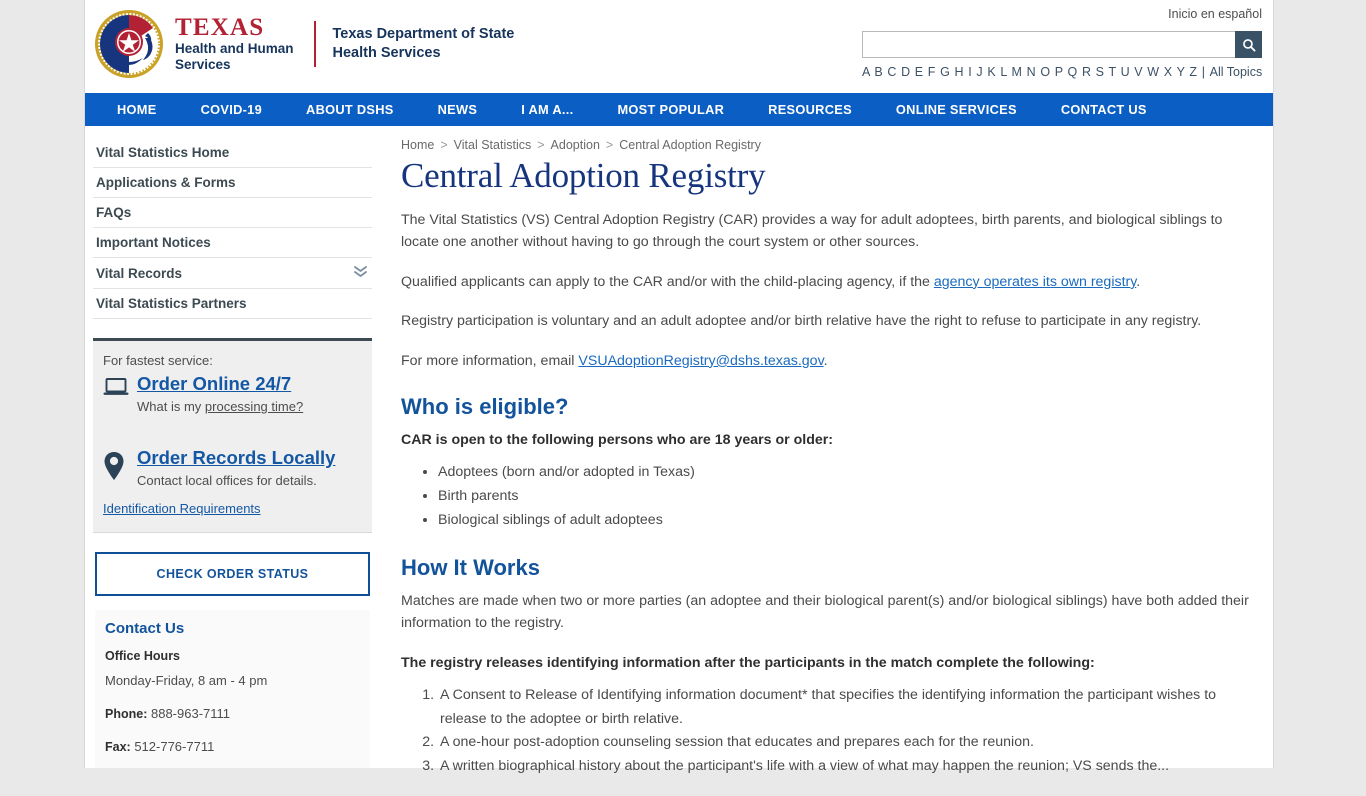  I want to click on alpha-link-j: J, so click(979, 72).